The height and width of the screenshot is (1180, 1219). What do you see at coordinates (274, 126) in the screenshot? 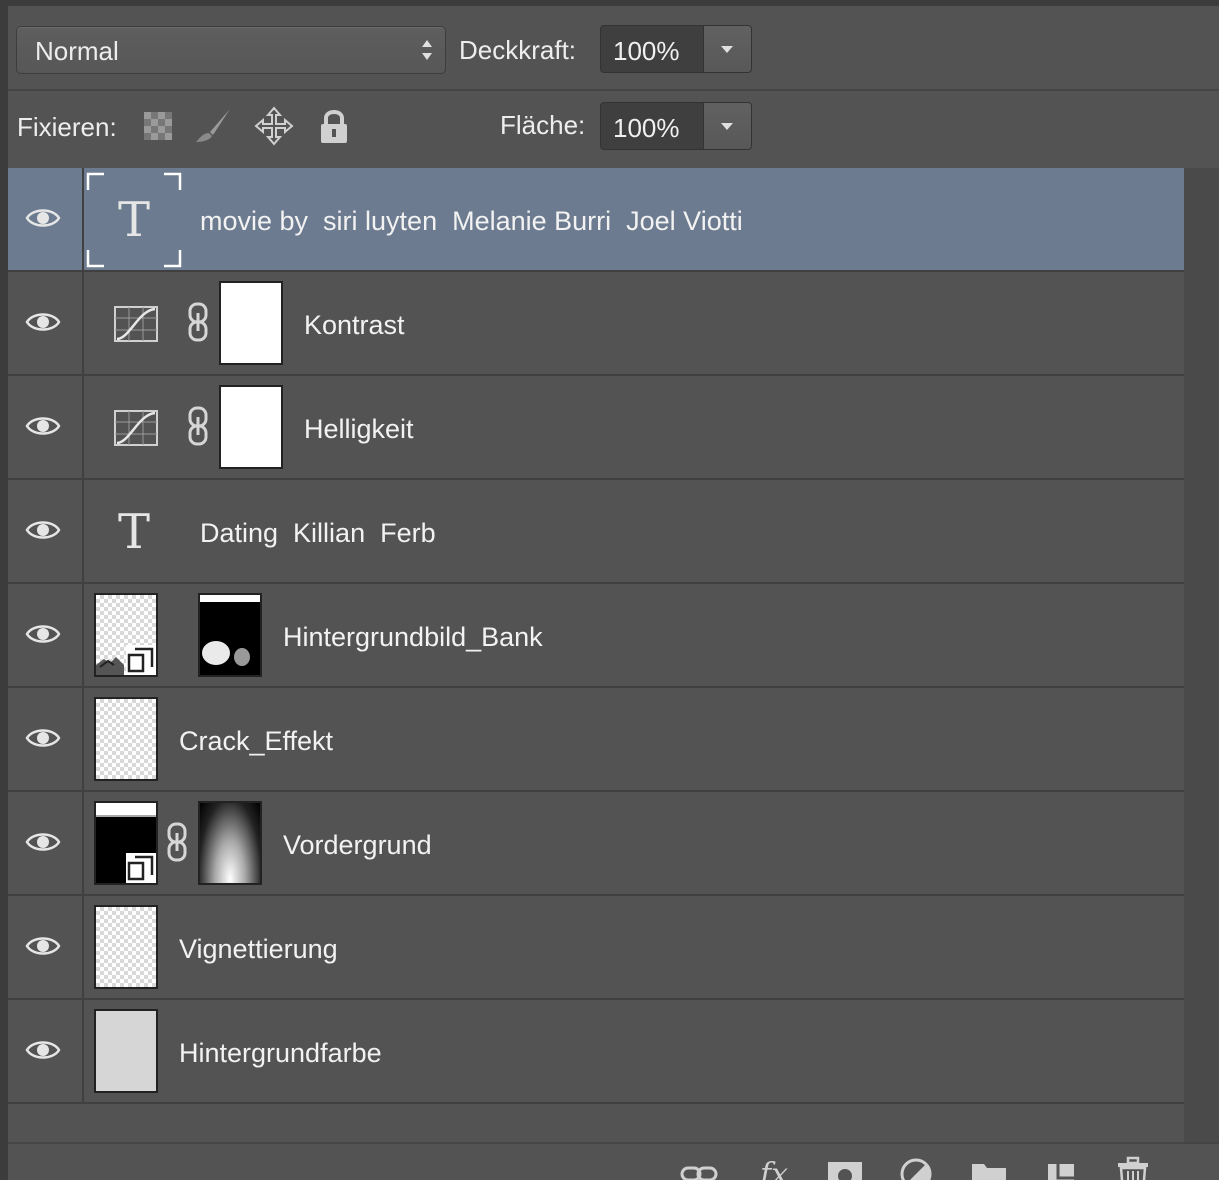
I see `move-arrows-icon` at bounding box center [274, 126].